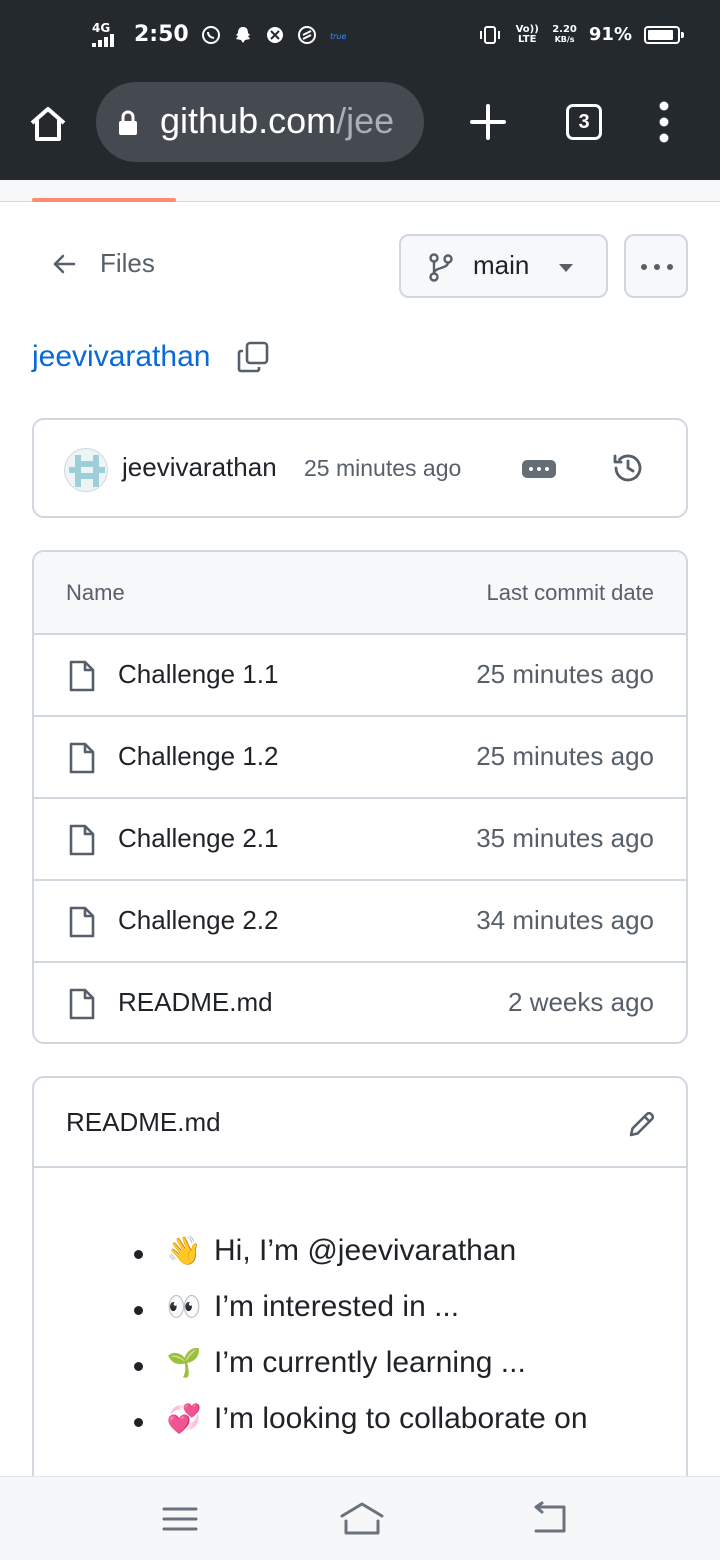  I want to click on network-speed: 2.20 KB/s, so click(564, 34).